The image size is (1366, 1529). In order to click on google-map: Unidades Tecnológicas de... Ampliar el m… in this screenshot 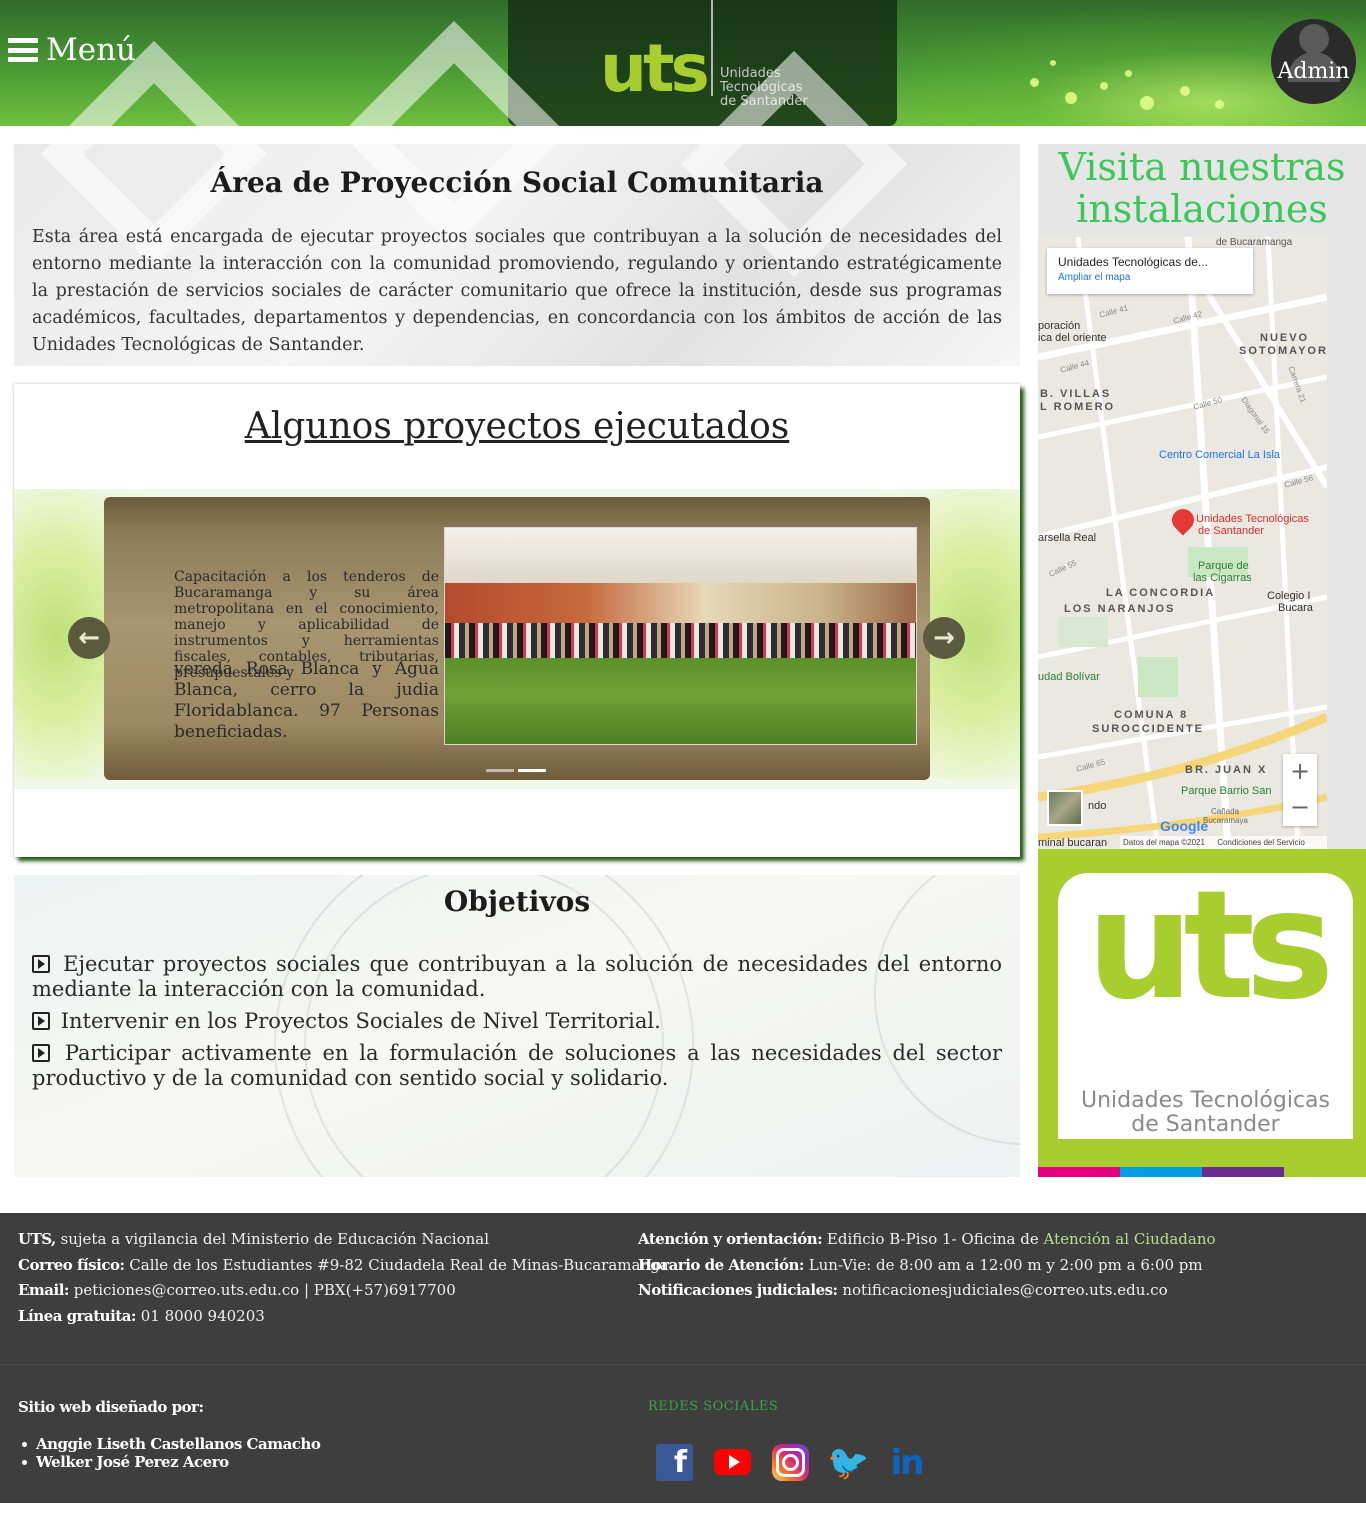, I will do `click(1182, 543)`.